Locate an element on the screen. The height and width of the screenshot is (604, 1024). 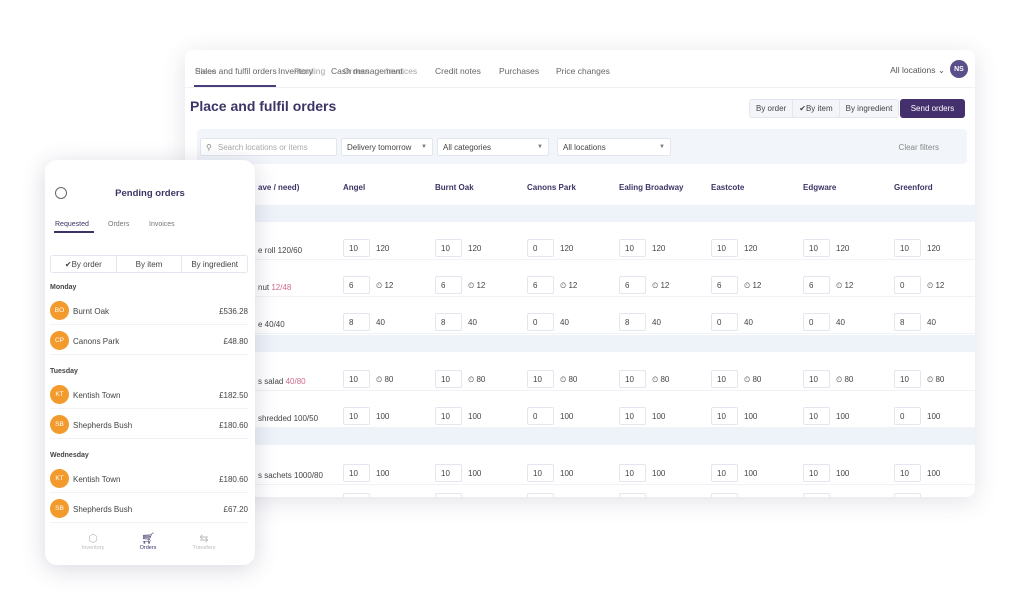
nav-inventory: ⬡ Inventory is located at coordinates (93, 541).